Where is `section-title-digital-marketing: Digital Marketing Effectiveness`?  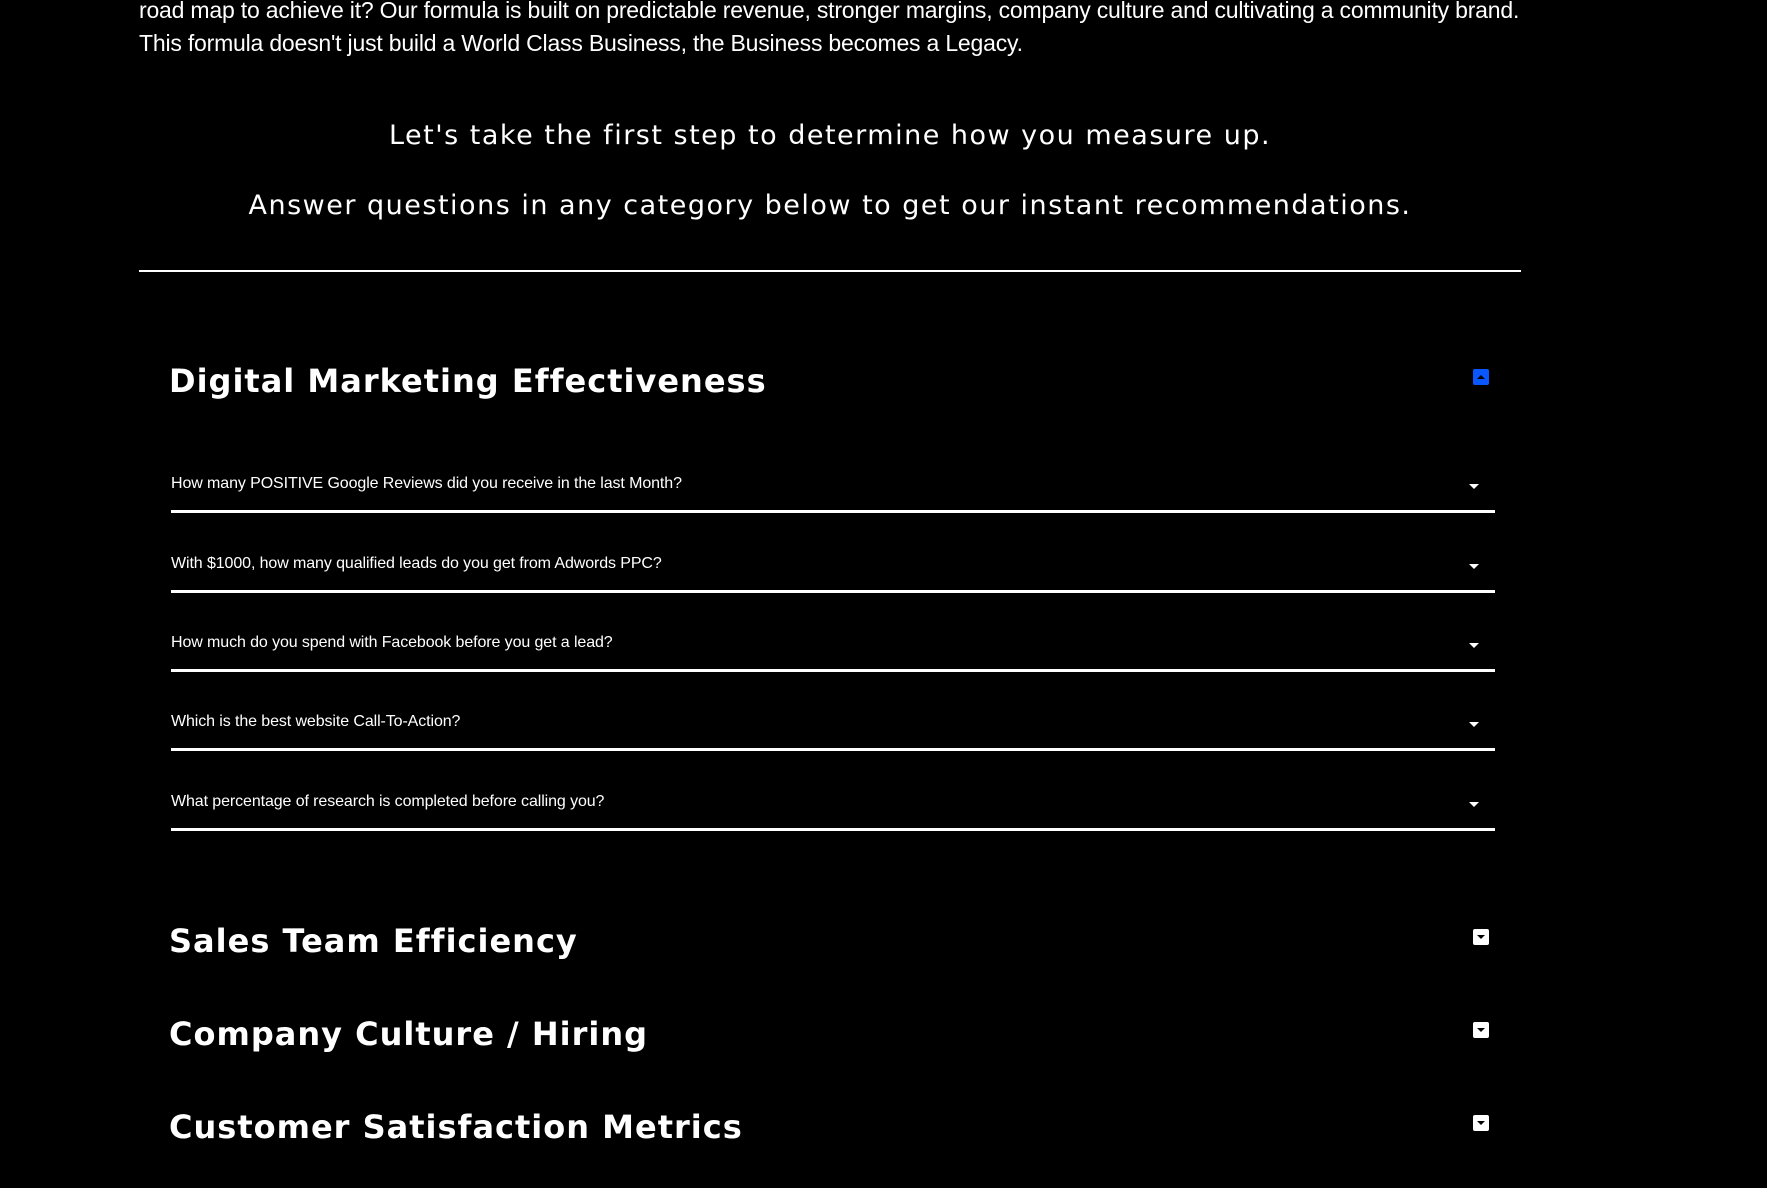
section-title-digital-marketing: Digital Marketing Effectiveness is located at coordinates (468, 381).